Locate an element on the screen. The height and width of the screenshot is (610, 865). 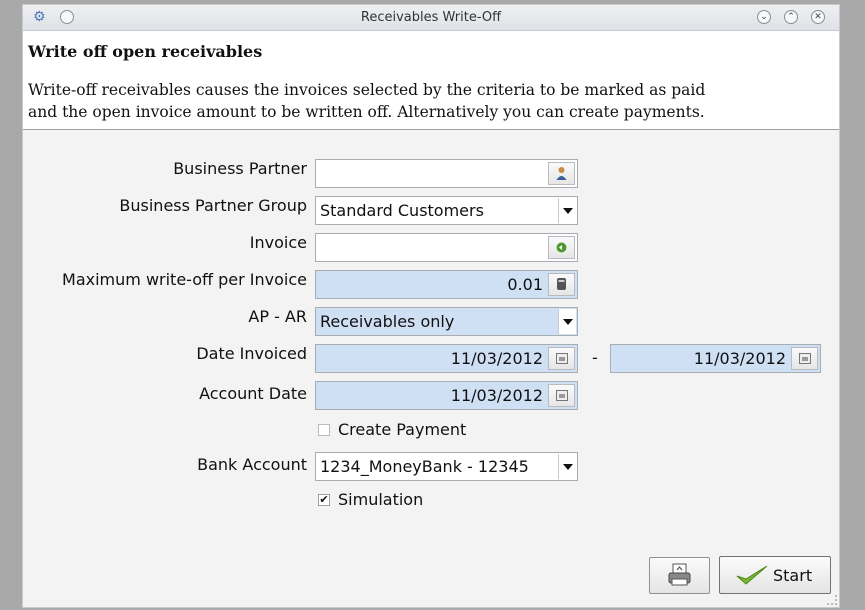
bank-account-label: Bank Account is located at coordinates (252, 464).